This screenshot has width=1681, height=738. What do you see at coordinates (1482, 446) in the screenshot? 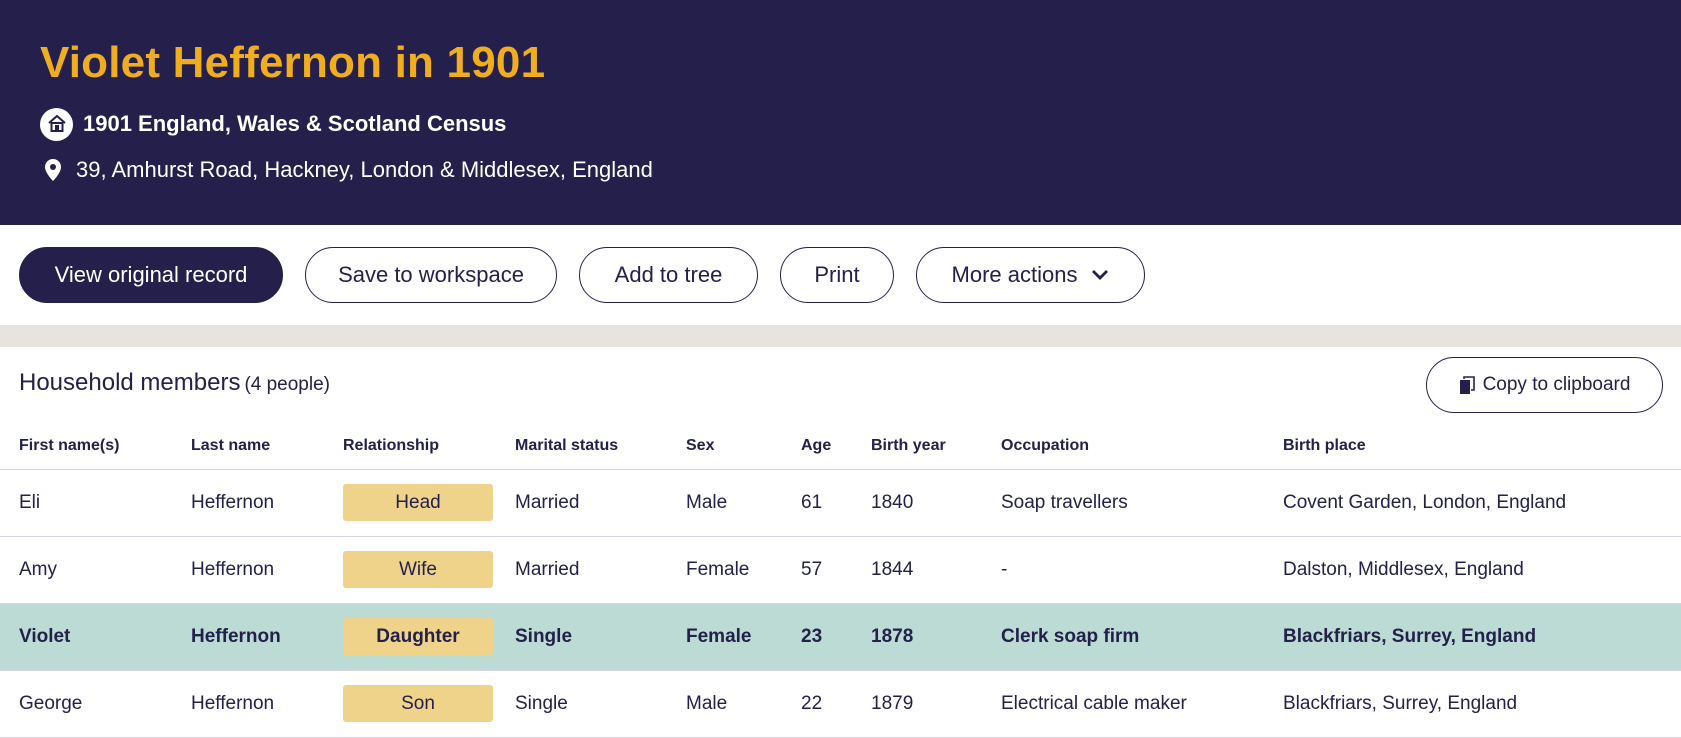
I see `column-header: Birth place` at bounding box center [1482, 446].